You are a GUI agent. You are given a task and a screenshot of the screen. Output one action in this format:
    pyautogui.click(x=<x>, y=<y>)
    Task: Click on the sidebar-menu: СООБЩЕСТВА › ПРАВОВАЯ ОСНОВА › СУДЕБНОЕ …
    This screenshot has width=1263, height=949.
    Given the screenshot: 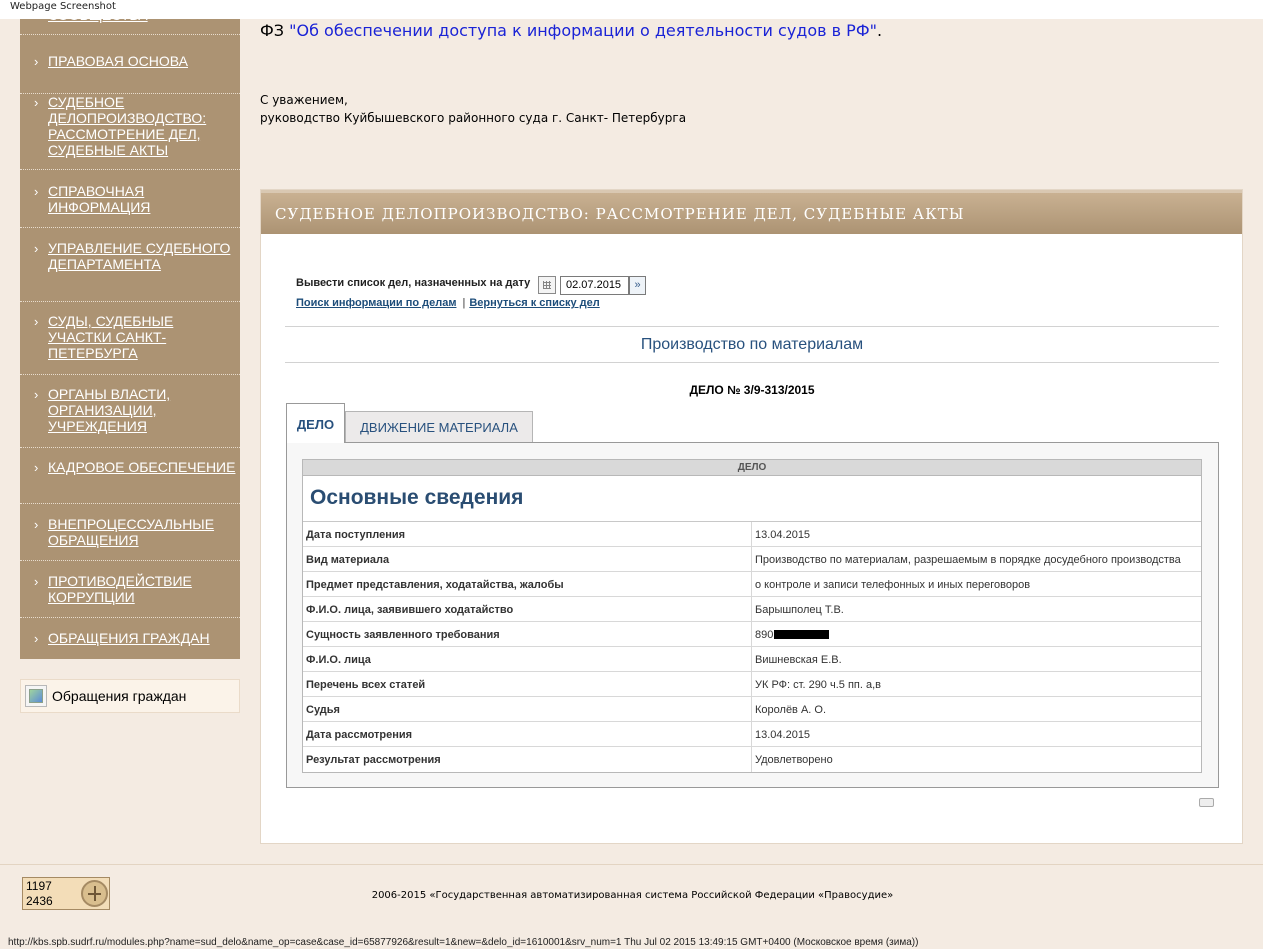 What is the action you would take?
    pyautogui.click(x=130, y=333)
    